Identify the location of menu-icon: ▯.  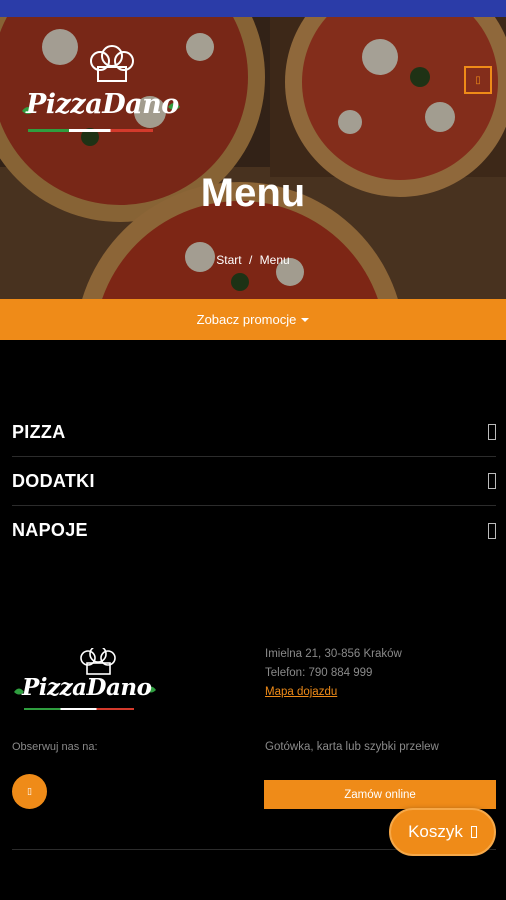
(478, 80).